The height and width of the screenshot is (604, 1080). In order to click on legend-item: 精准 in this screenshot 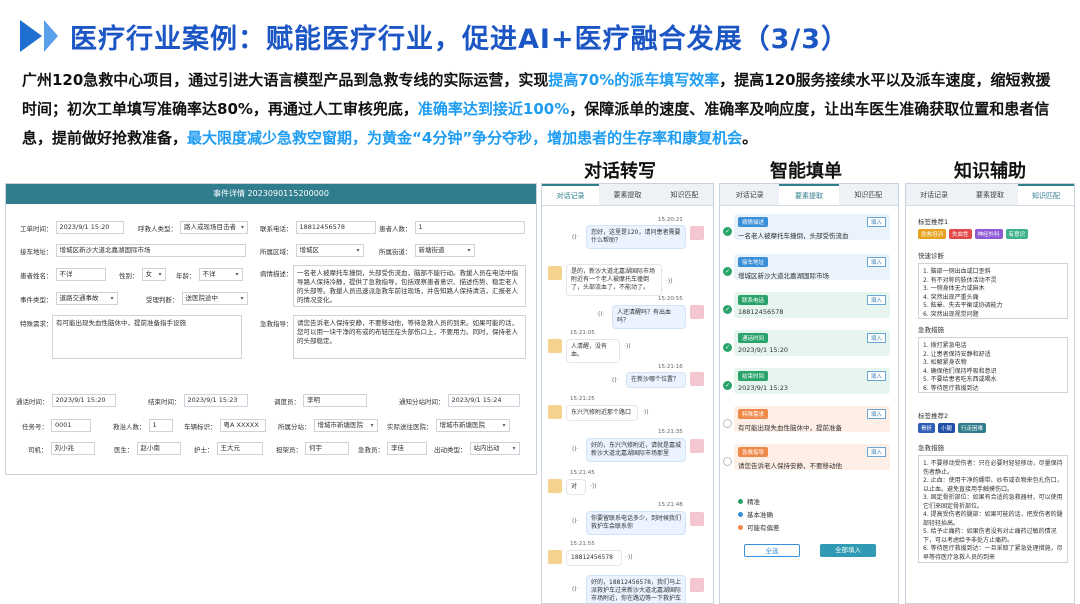, I will do `click(749, 501)`.